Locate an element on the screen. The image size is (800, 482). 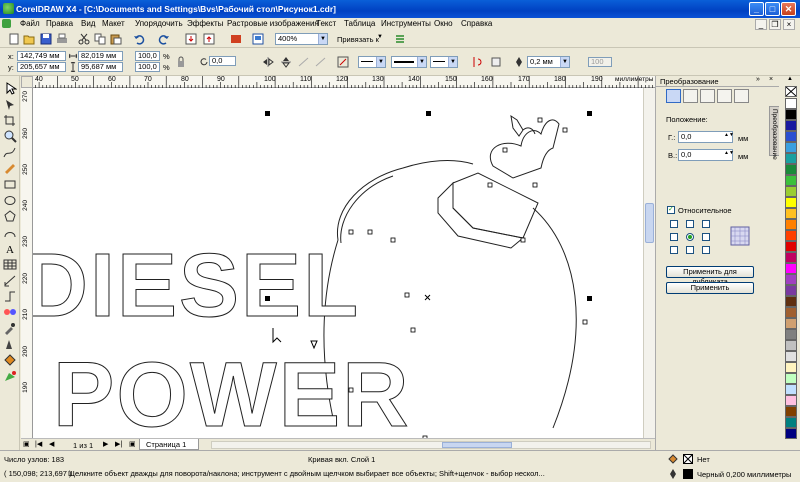
interactive-blend-tool-icon is located at coordinates (10, 312).